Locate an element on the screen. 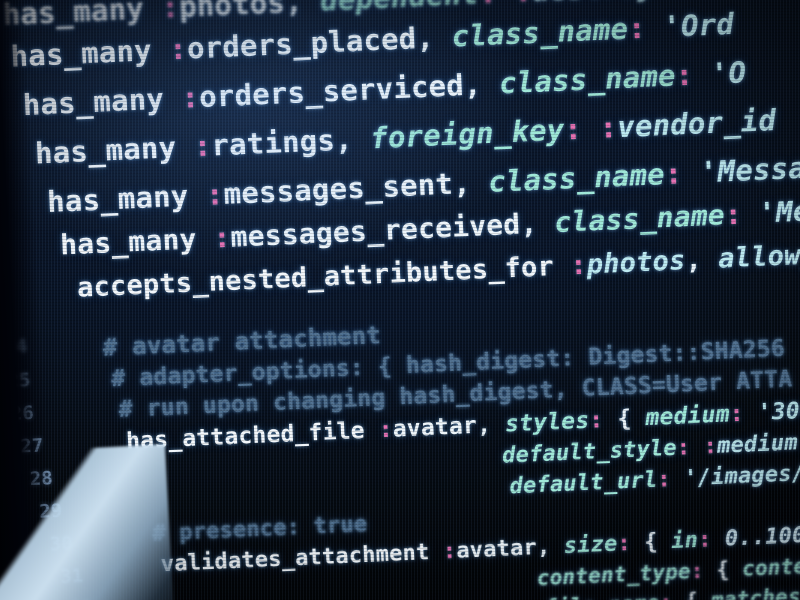  code-token: size is located at coordinates (591, 545).